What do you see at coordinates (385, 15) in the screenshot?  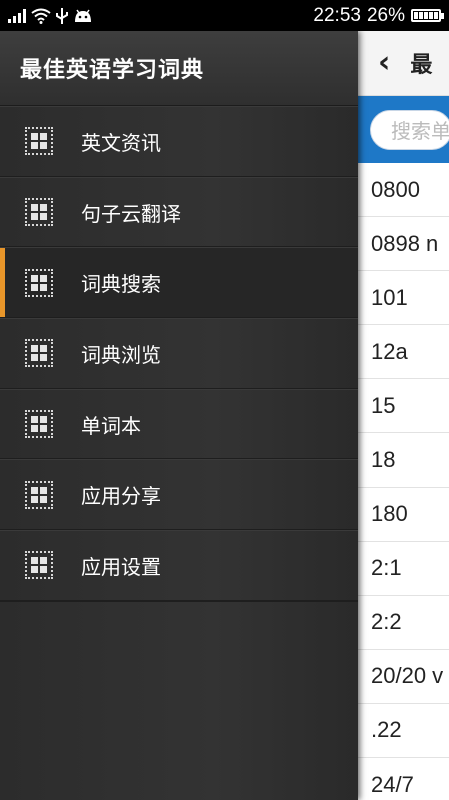 I see `battery-percent: 26%` at bounding box center [385, 15].